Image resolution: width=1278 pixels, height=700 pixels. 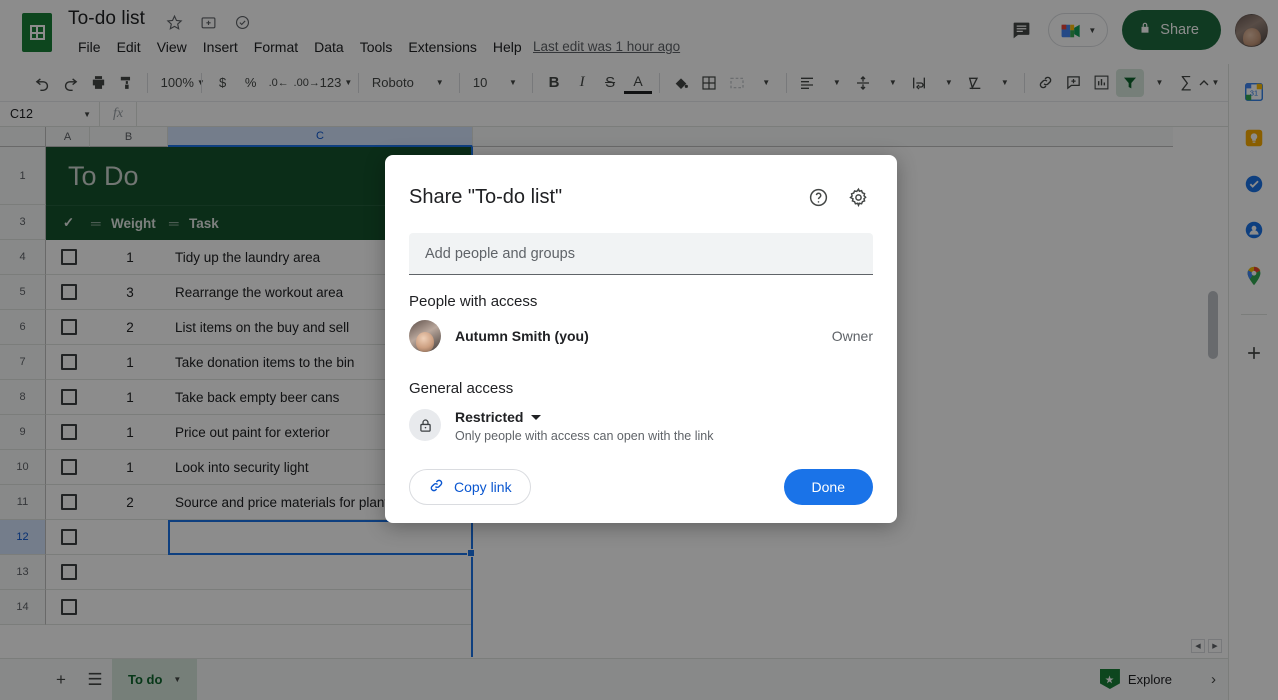 I want to click on access-level-selector: Restricted, so click(x=584, y=417).